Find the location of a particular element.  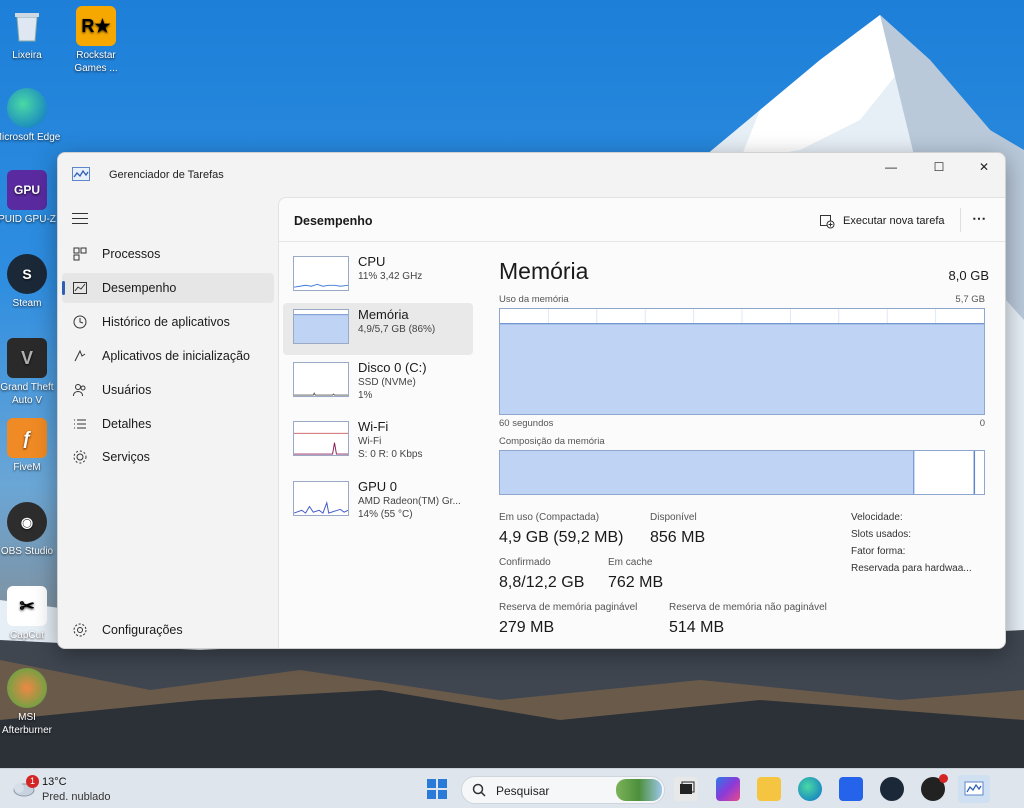

sidebar-item-usuarios: Usuários is located at coordinates (168, 390).